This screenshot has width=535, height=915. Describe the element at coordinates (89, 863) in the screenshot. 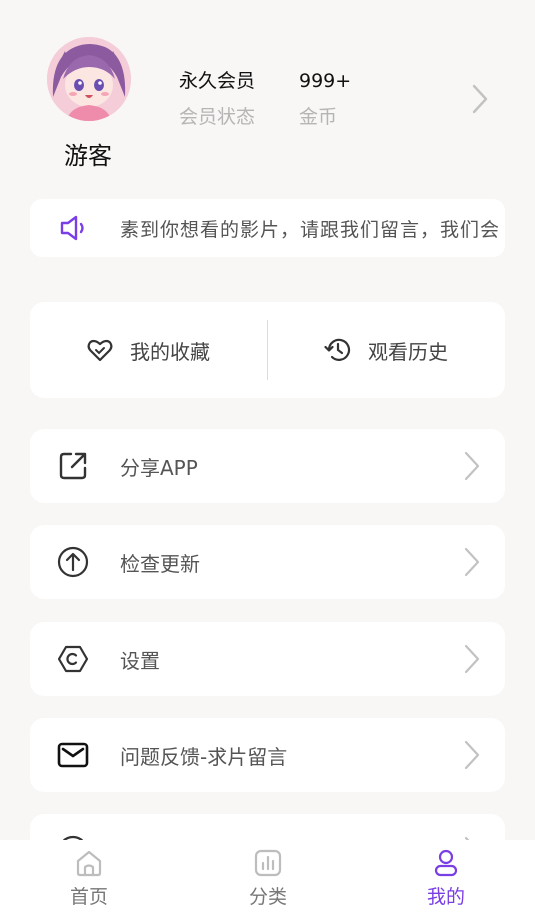

I see `home-icon` at that location.